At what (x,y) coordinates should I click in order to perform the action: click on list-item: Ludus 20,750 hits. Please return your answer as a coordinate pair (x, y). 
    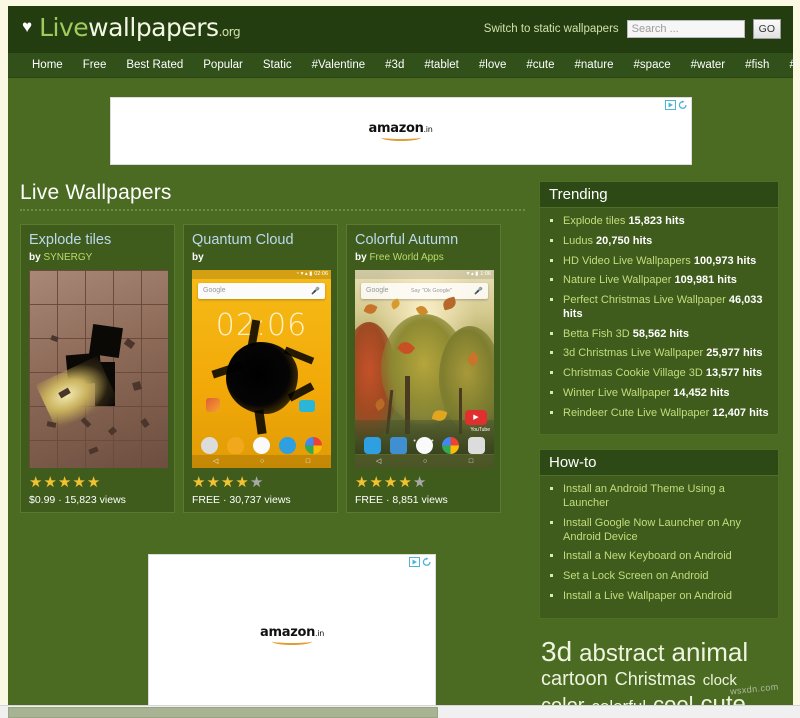
    Looking at the image, I should click on (667, 242).